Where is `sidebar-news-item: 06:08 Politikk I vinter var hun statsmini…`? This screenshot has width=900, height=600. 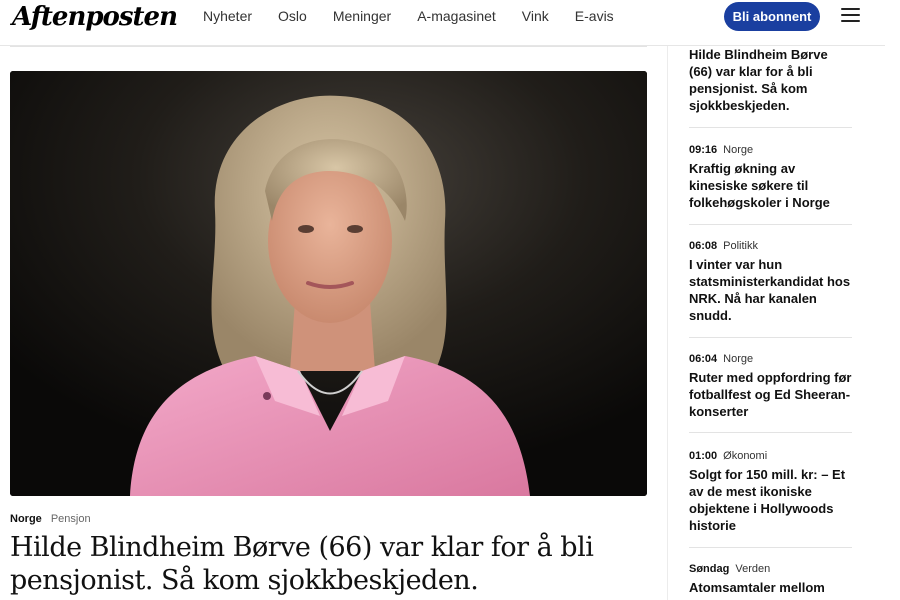
sidebar-news-item: 06:08 Politikk I vinter var hun statsmini… is located at coordinates (771, 282).